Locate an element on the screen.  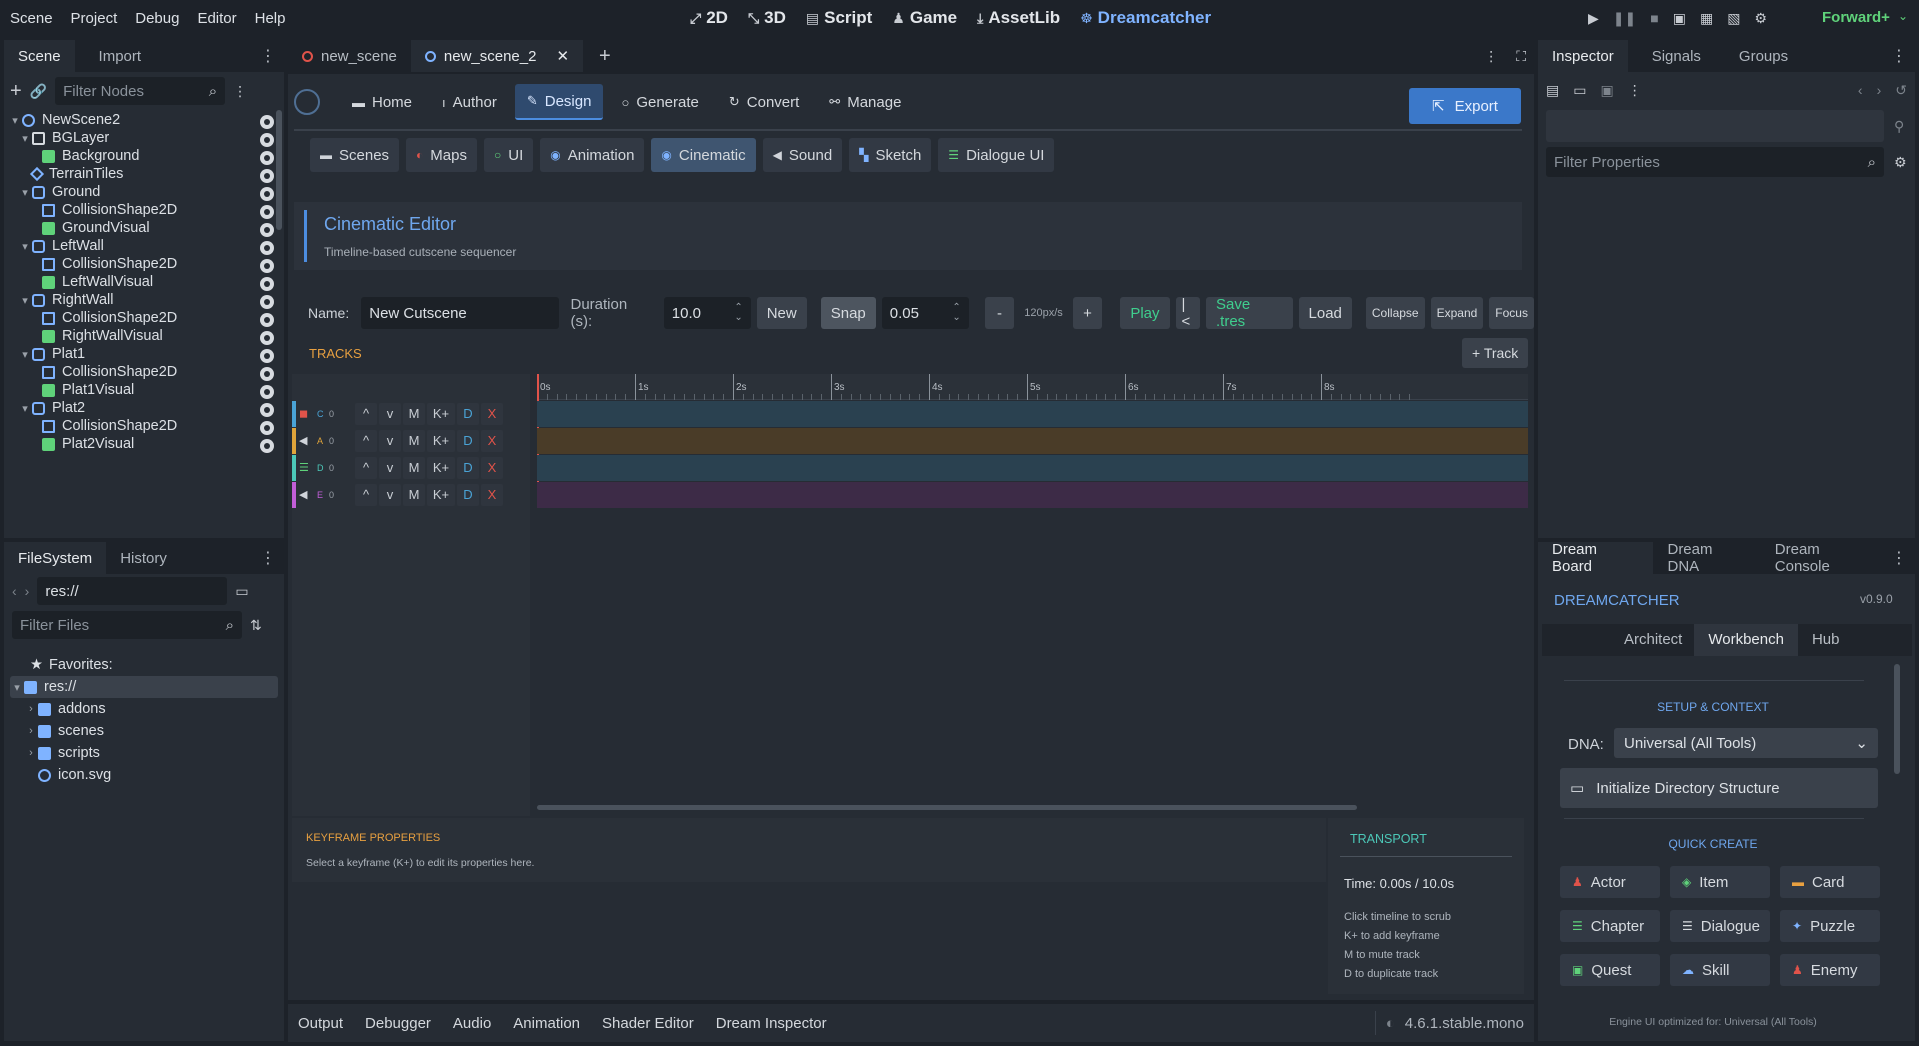
sub-tab-sketch: ▚ Sketch is located at coordinates (890, 155).